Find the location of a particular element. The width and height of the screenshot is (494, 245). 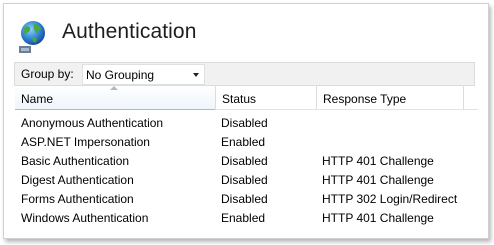

row-name: Basic Authentication is located at coordinates (75, 161).